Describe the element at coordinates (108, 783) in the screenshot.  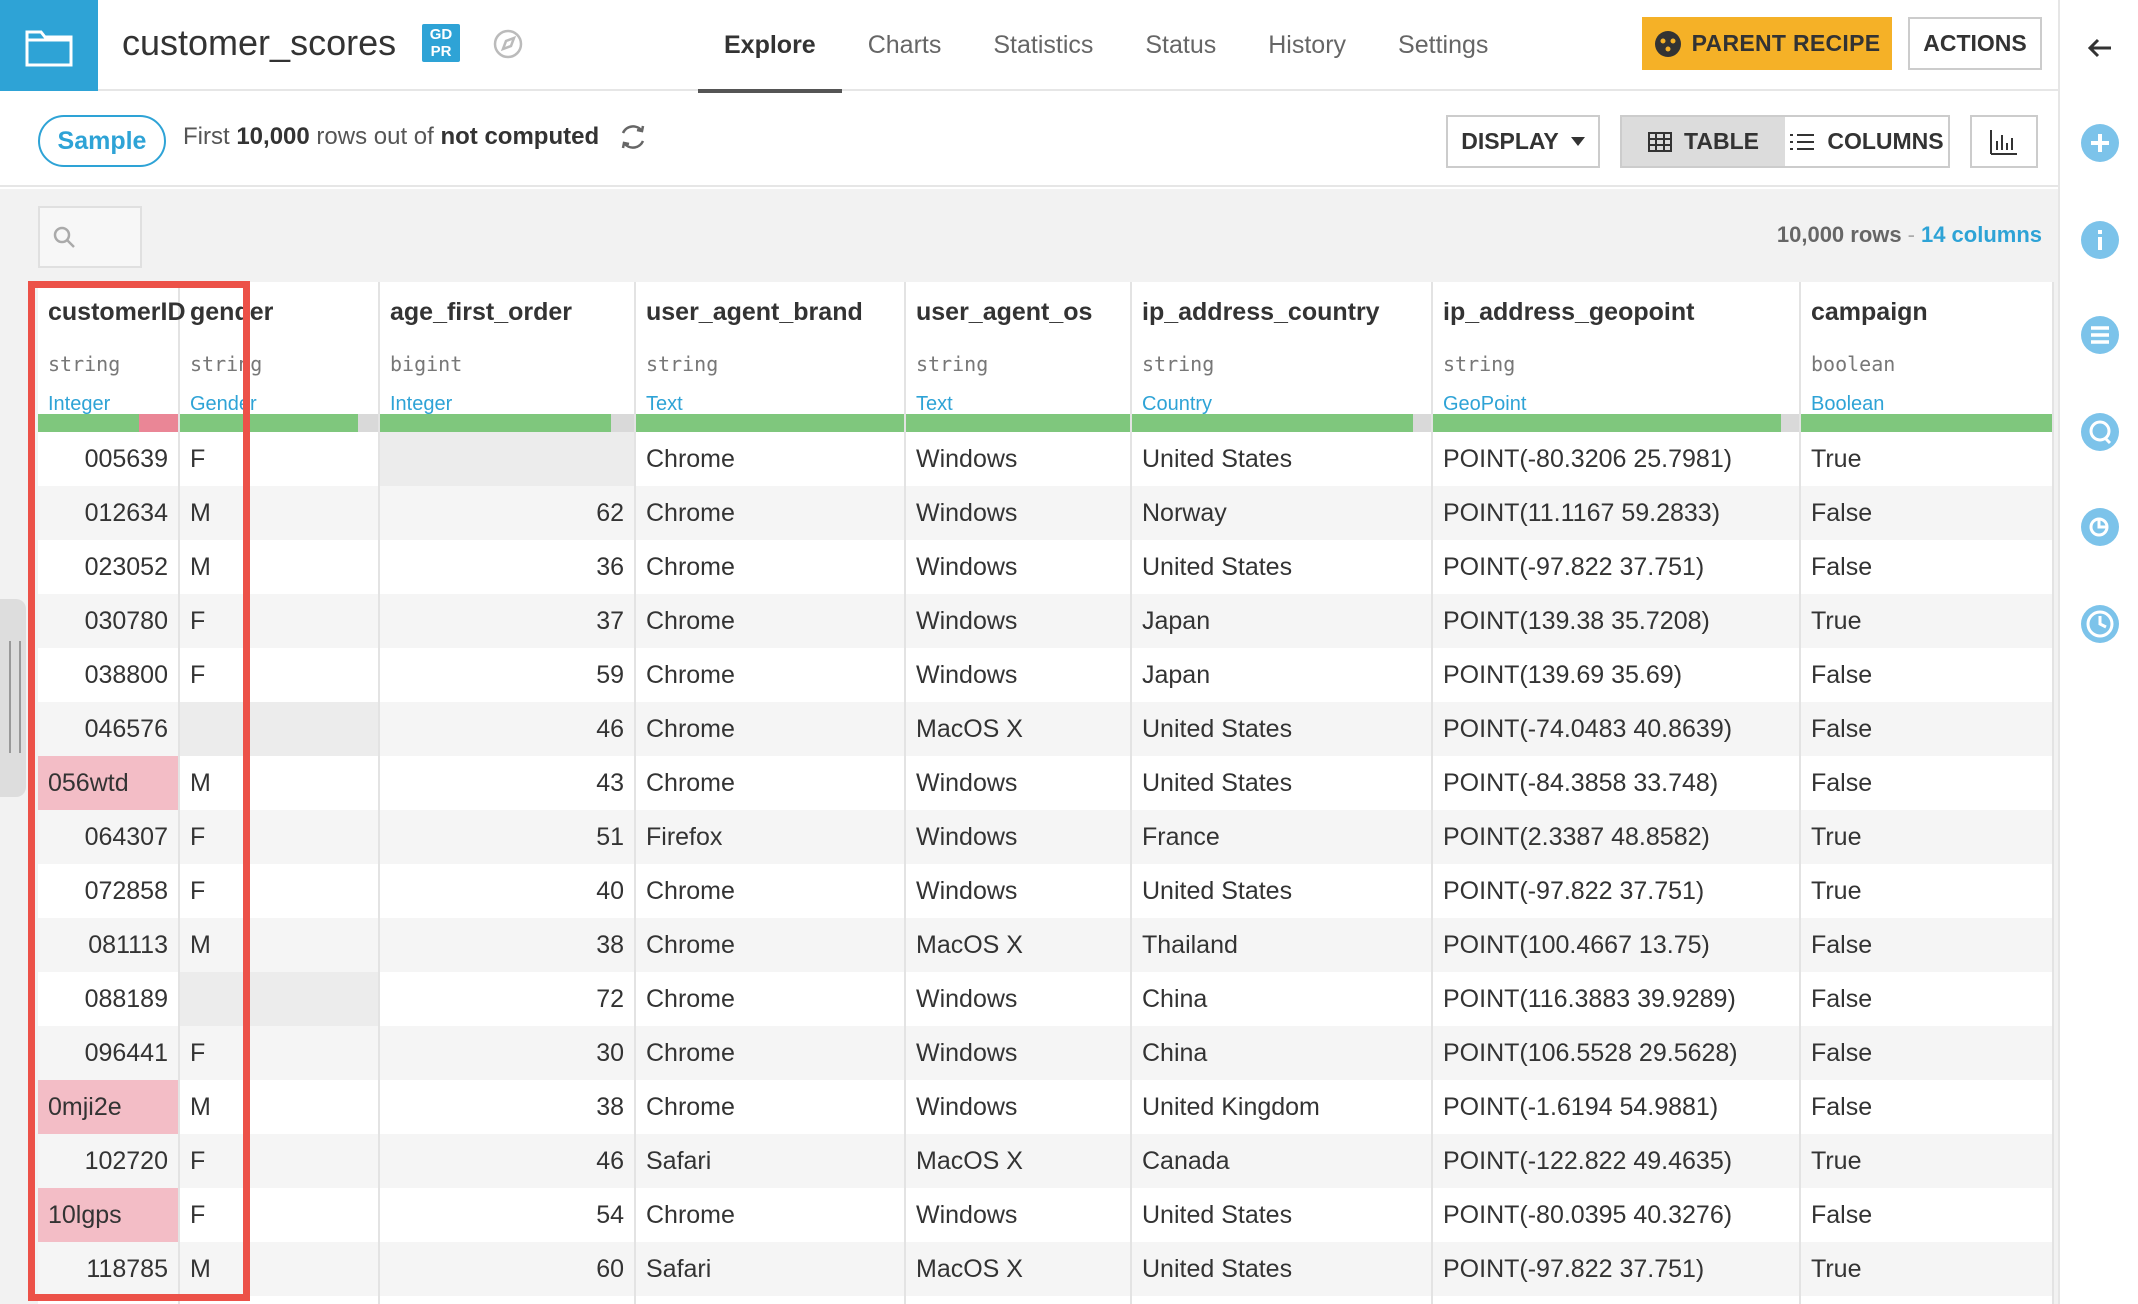
I see `table-cell: 056wtd` at that location.